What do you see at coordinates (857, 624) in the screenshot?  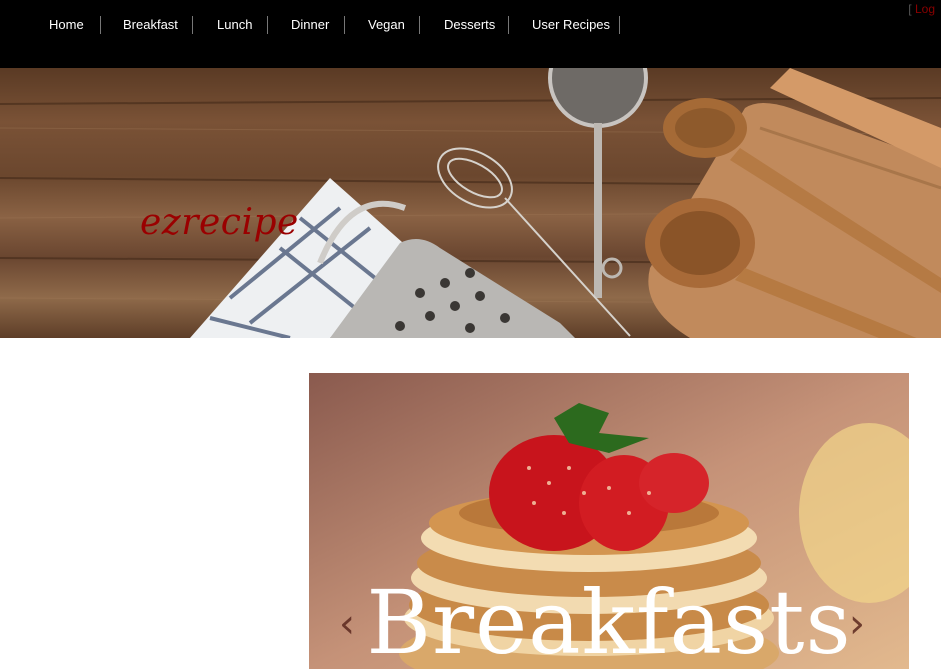 I see `slider-next-icon: ›` at bounding box center [857, 624].